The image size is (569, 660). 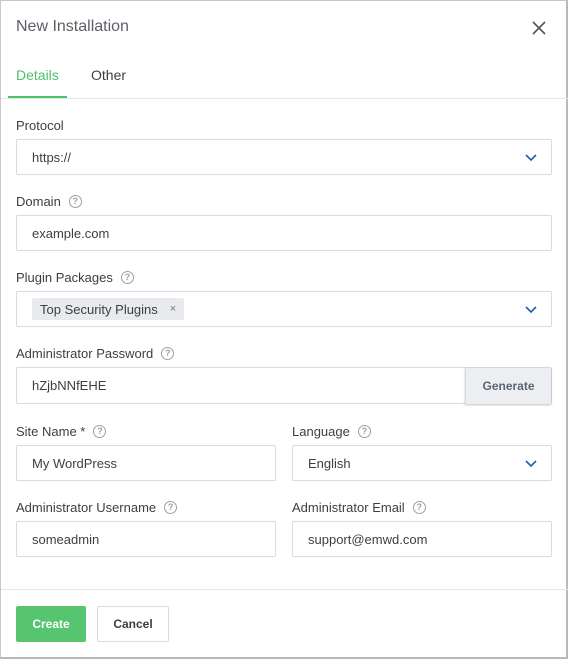 I want to click on generate-password-button: Generate, so click(x=508, y=386).